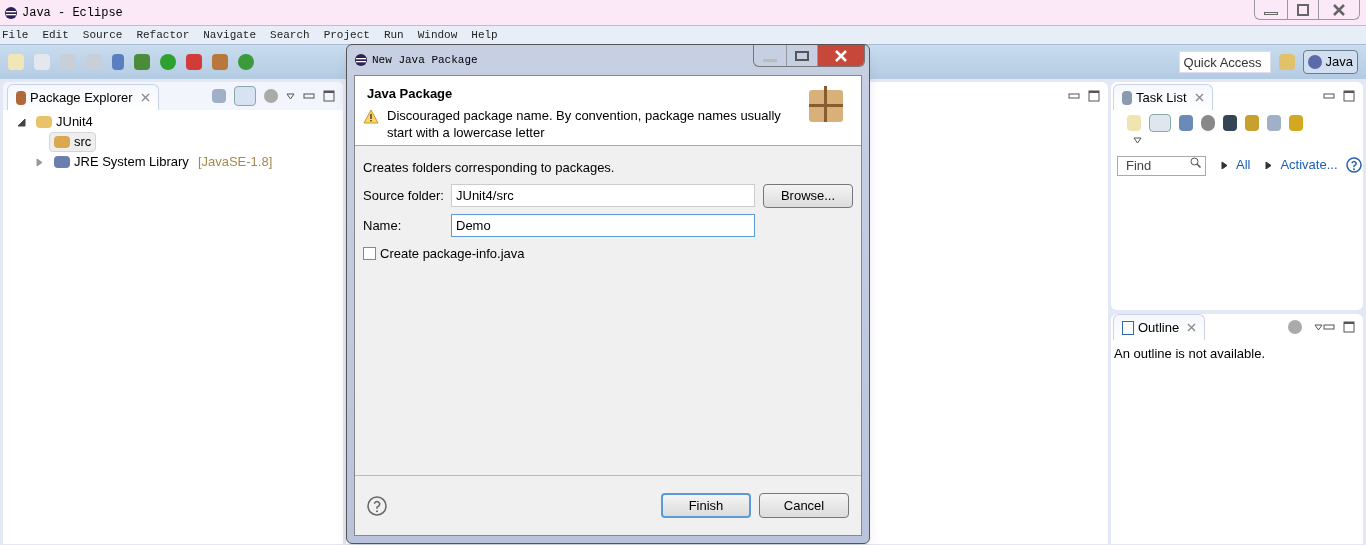  Describe the element at coordinates (425, 60) in the screenshot. I see `dialog-title: New Java Package` at that location.